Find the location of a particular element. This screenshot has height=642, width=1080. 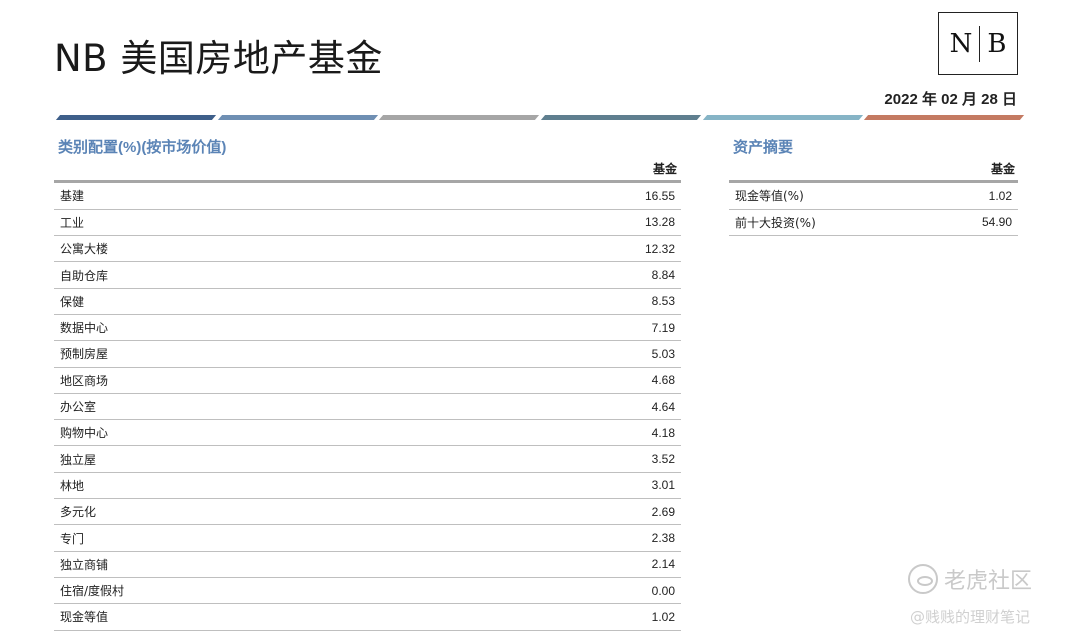

row-value: 12.32 is located at coordinates (569, 249).